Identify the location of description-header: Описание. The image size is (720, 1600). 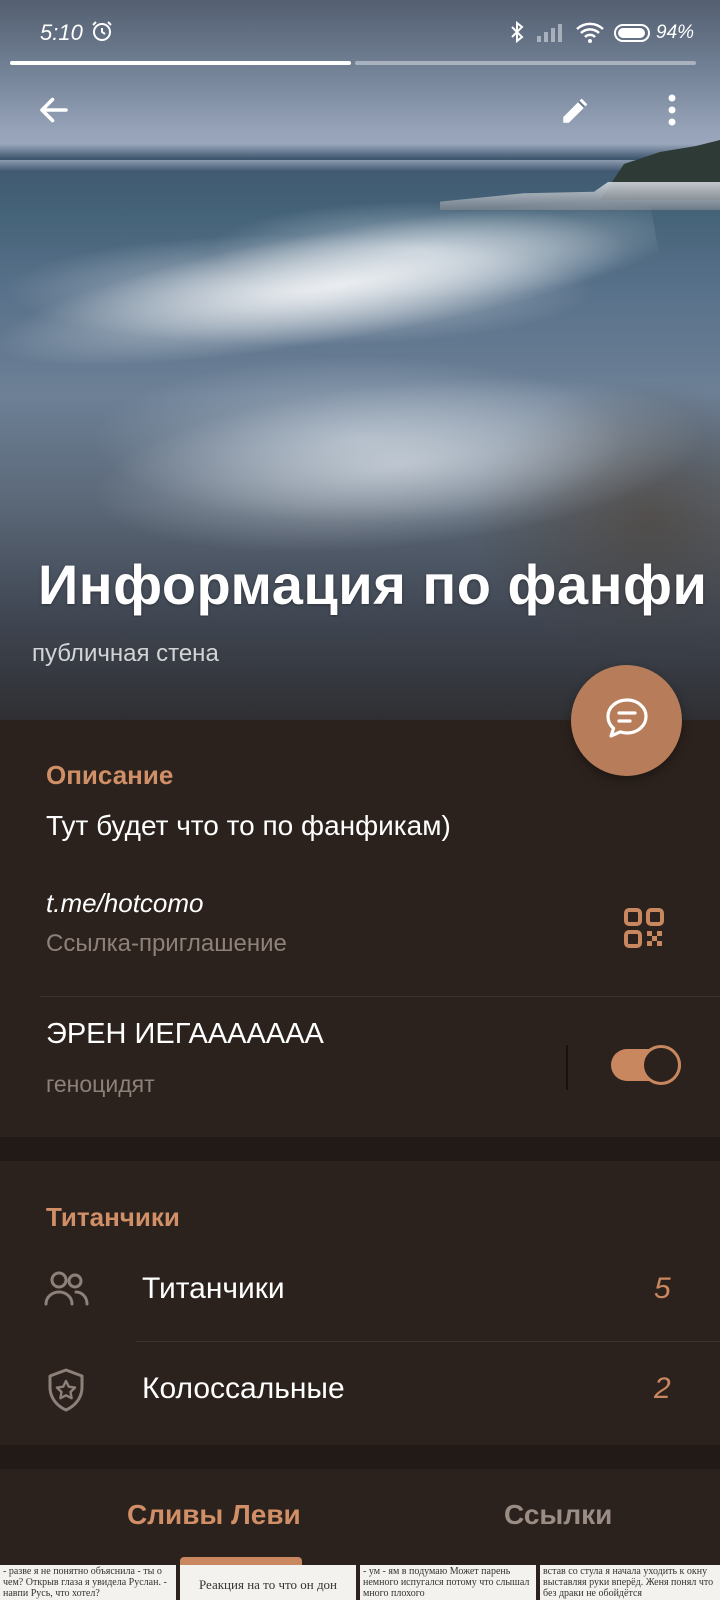
(110, 775).